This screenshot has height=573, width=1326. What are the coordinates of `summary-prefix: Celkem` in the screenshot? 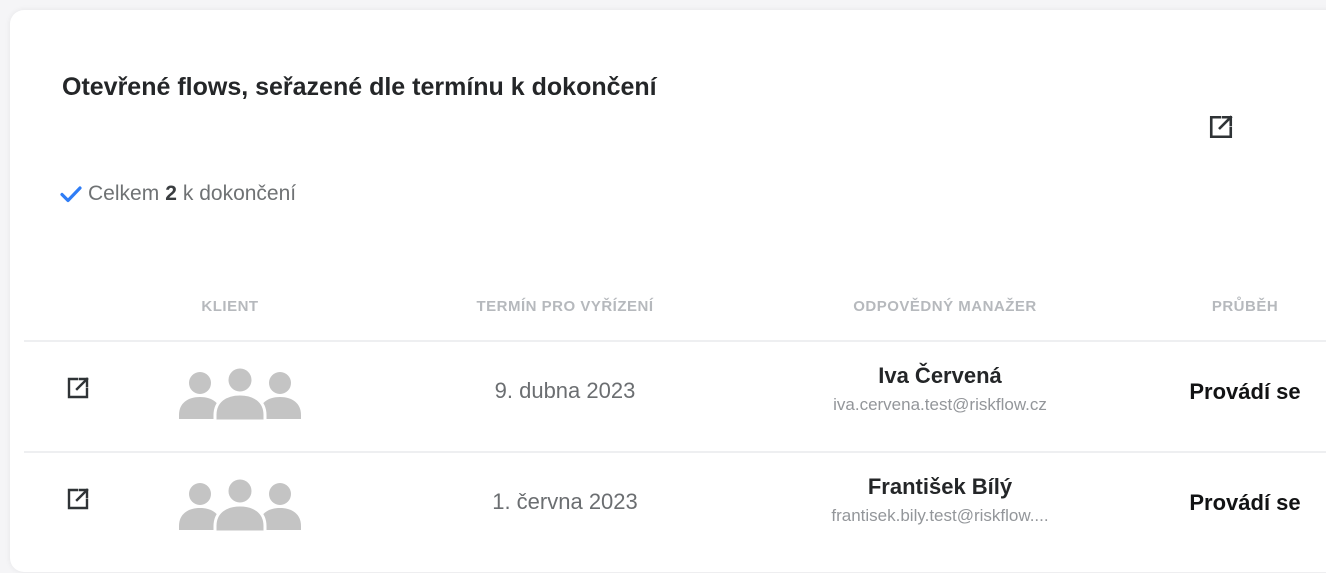 It's located at (124, 193).